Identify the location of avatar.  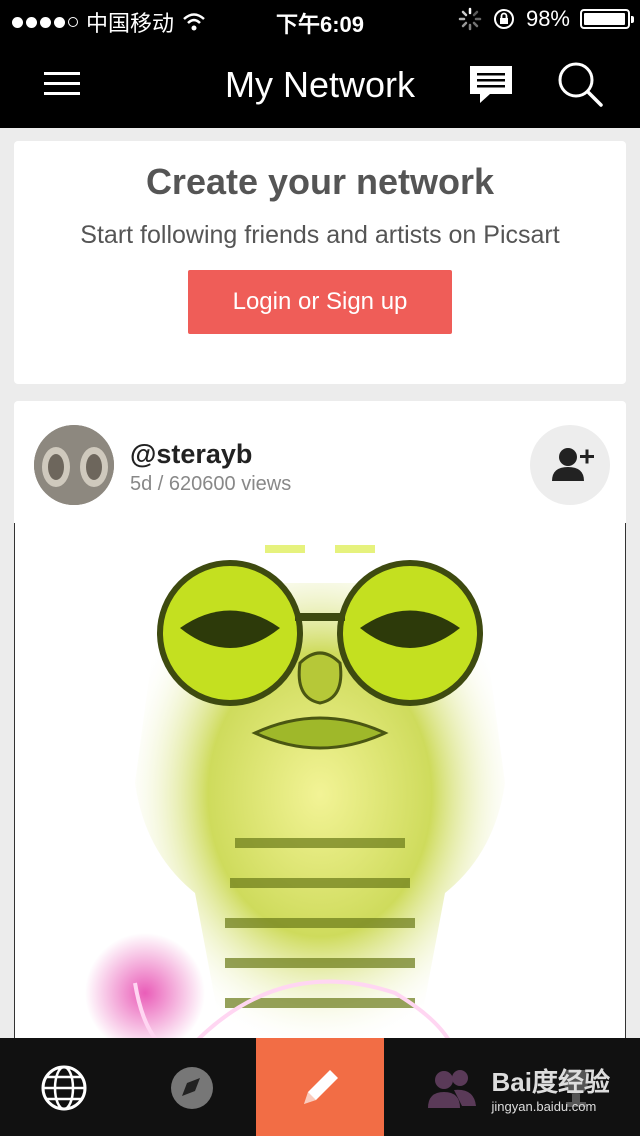
(74, 465).